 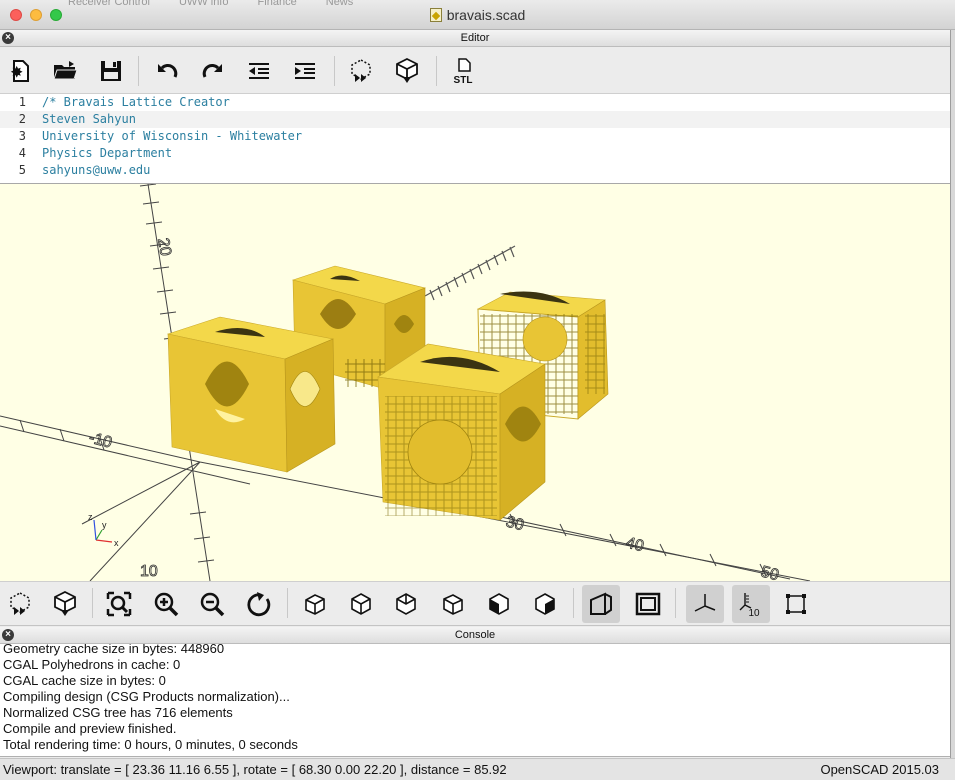 I want to click on perspective-button, so click(x=601, y=604).